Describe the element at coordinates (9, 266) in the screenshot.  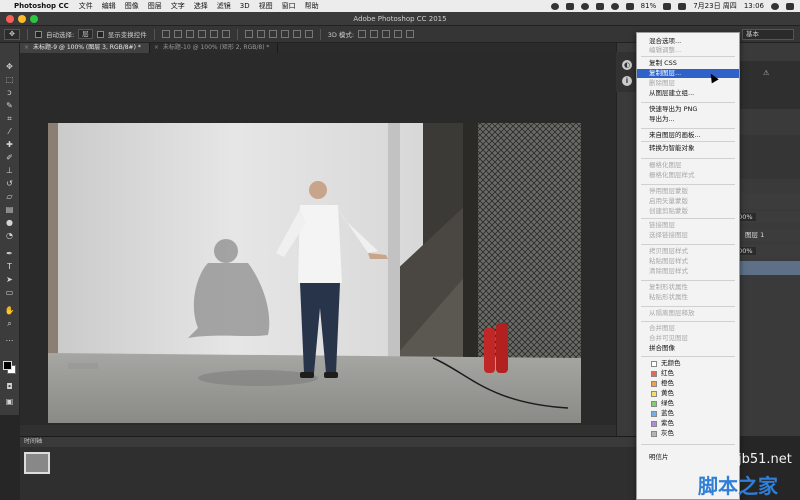
I see `type-tool-icon: T` at that location.